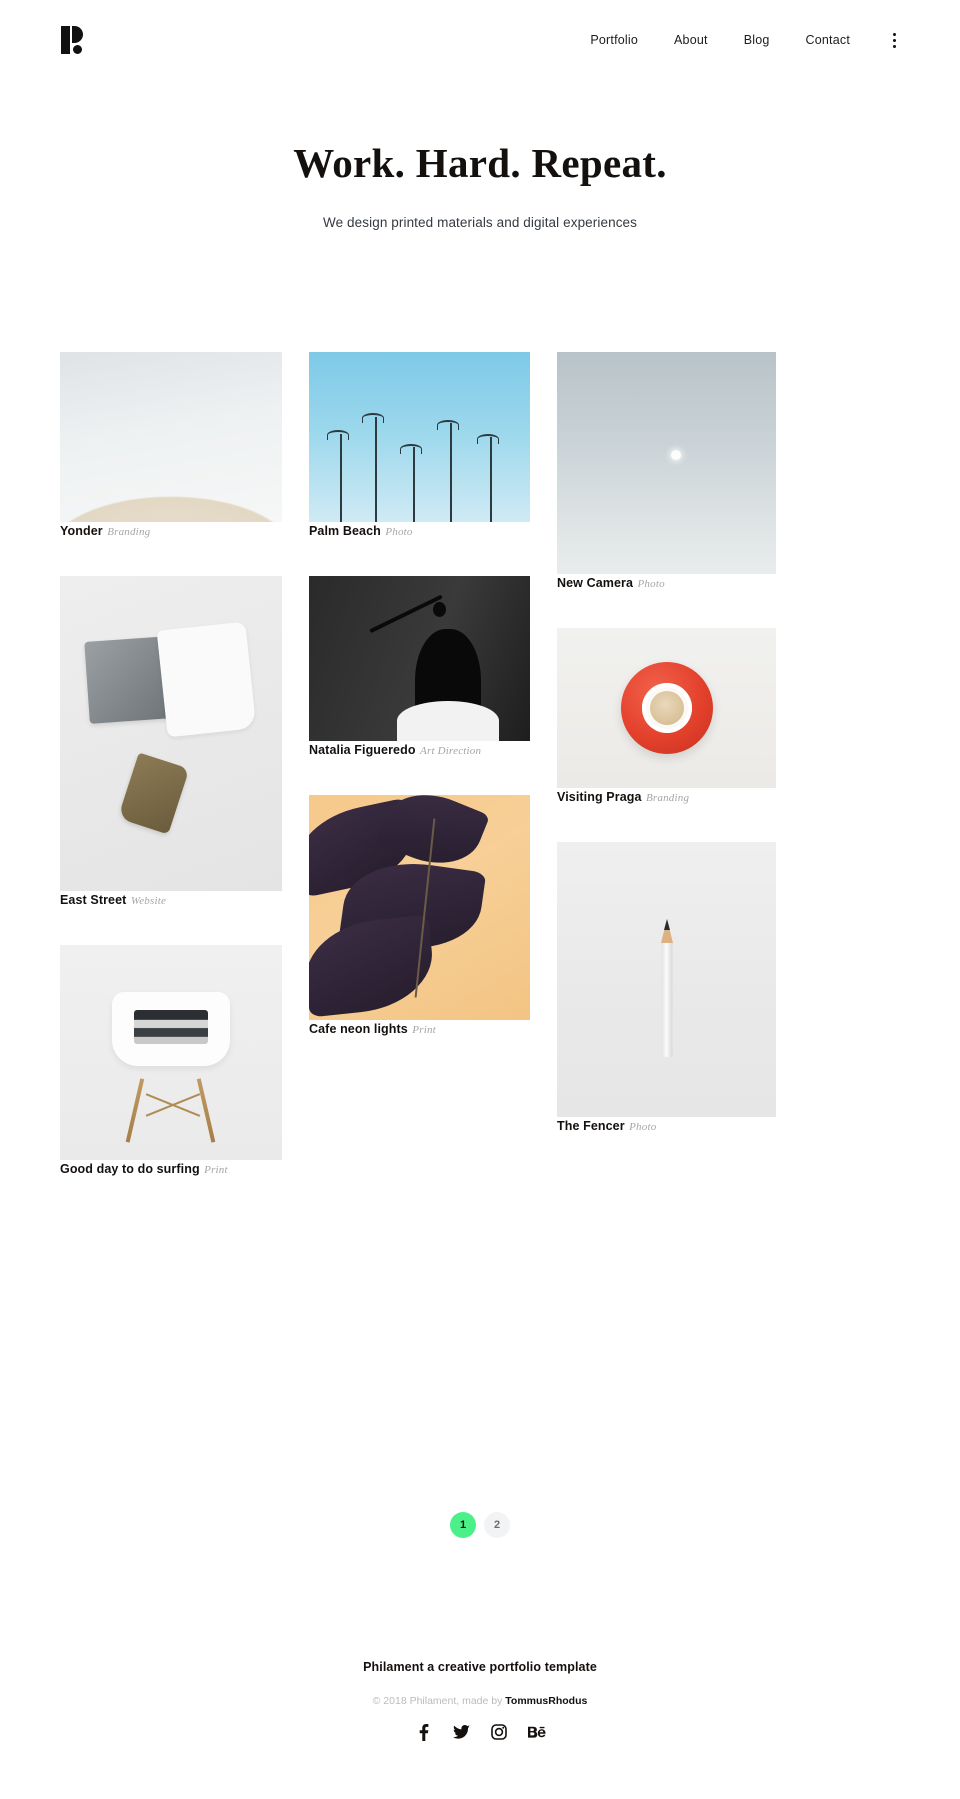 The image size is (960, 1799). I want to click on nav-item-about: About, so click(691, 40).